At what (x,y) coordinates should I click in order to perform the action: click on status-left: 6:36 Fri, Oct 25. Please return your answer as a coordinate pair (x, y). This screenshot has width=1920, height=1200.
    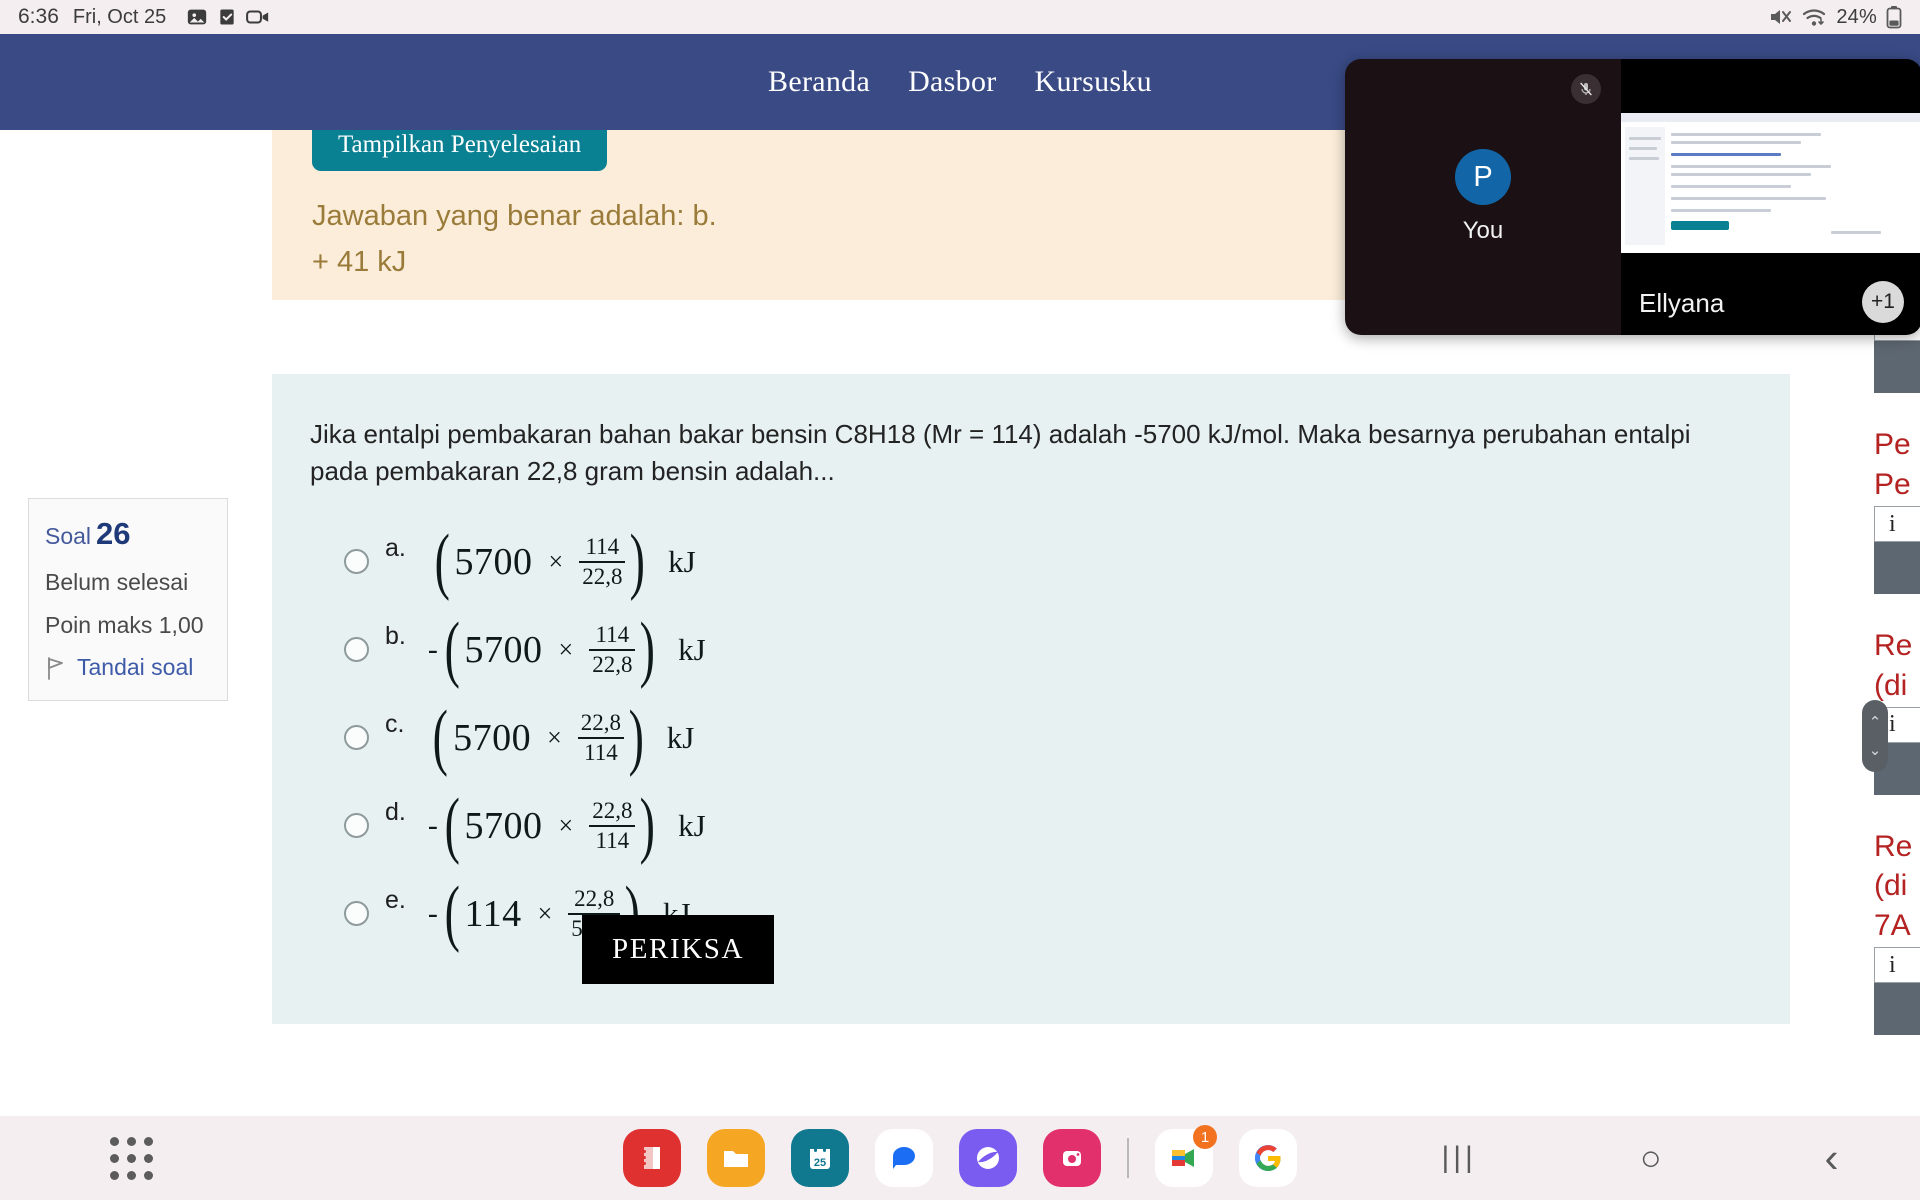
    Looking at the image, I should click on (144, 17).